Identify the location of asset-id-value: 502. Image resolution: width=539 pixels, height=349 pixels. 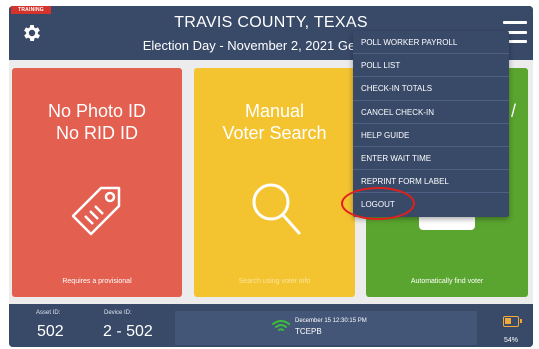
(50, 331).